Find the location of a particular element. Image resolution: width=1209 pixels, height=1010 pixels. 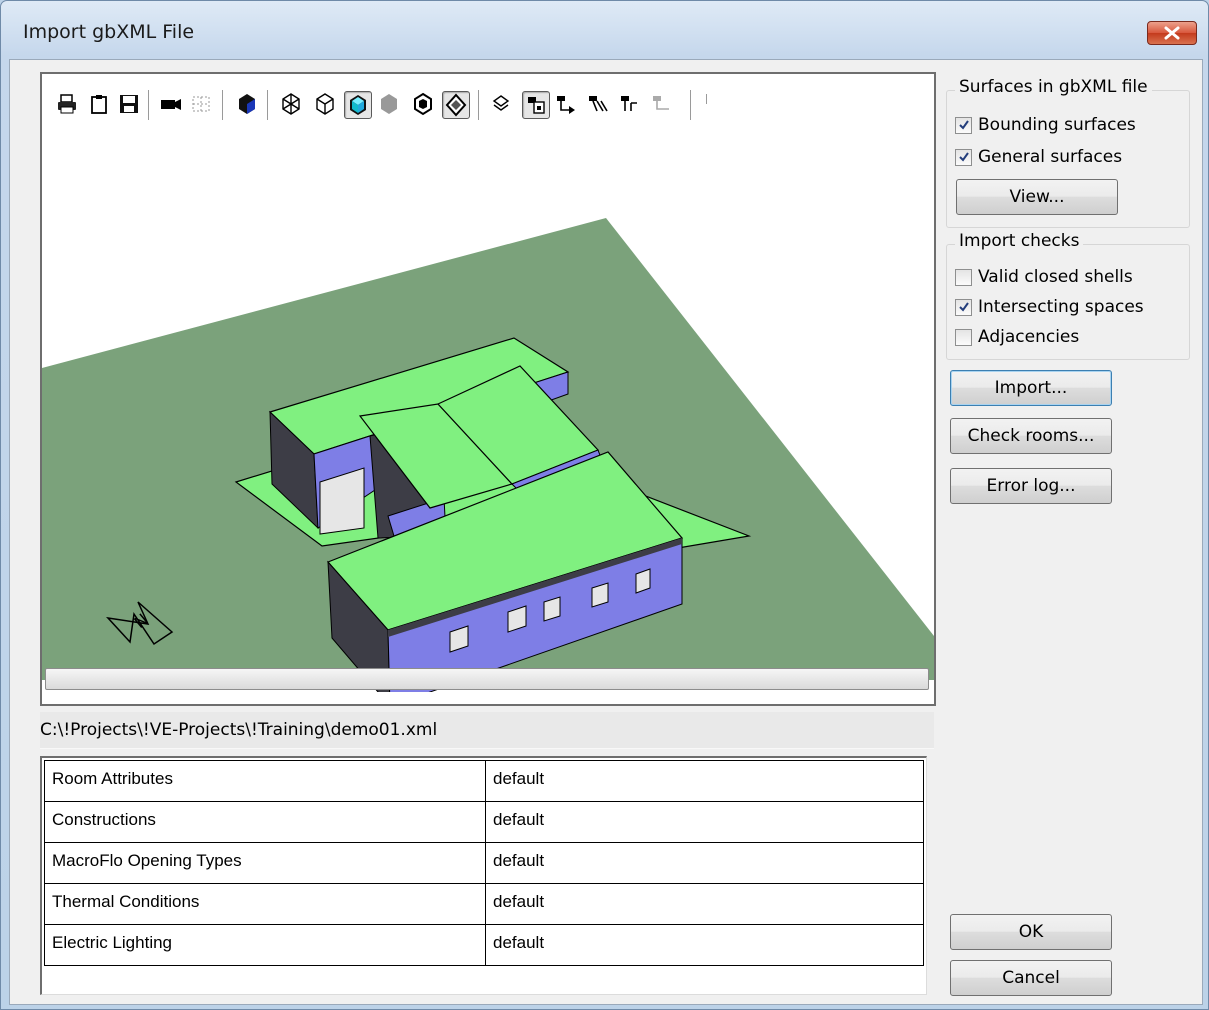

deselect-icon is located at coordinates (663, 104).